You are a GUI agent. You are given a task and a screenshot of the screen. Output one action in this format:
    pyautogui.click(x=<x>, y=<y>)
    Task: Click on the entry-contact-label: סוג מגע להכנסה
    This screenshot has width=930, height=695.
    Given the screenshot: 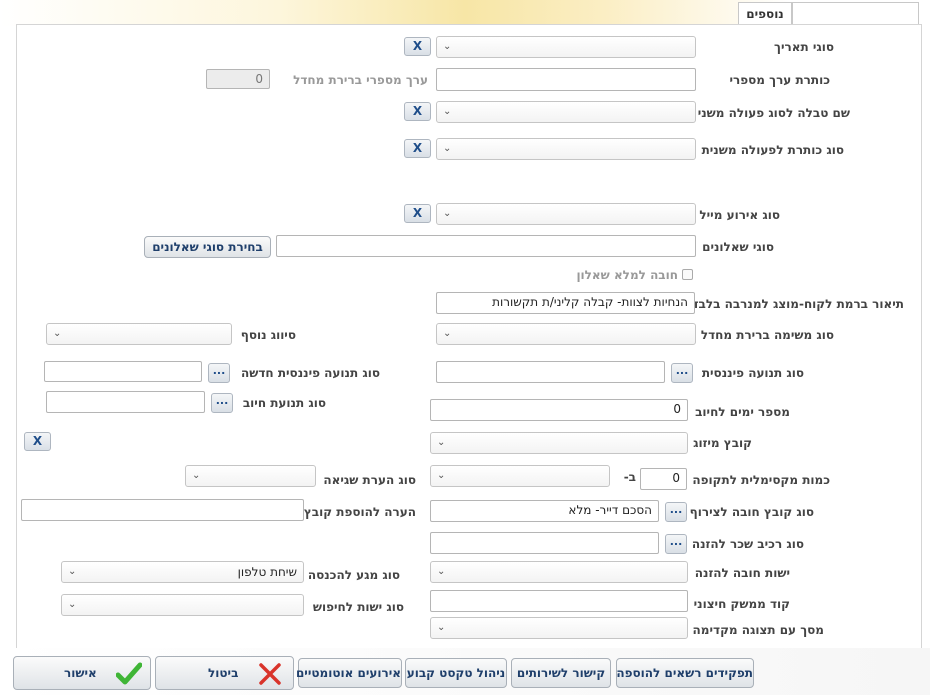 What is the action you would take?
    pyautogui.click(x=353, y=575)
    